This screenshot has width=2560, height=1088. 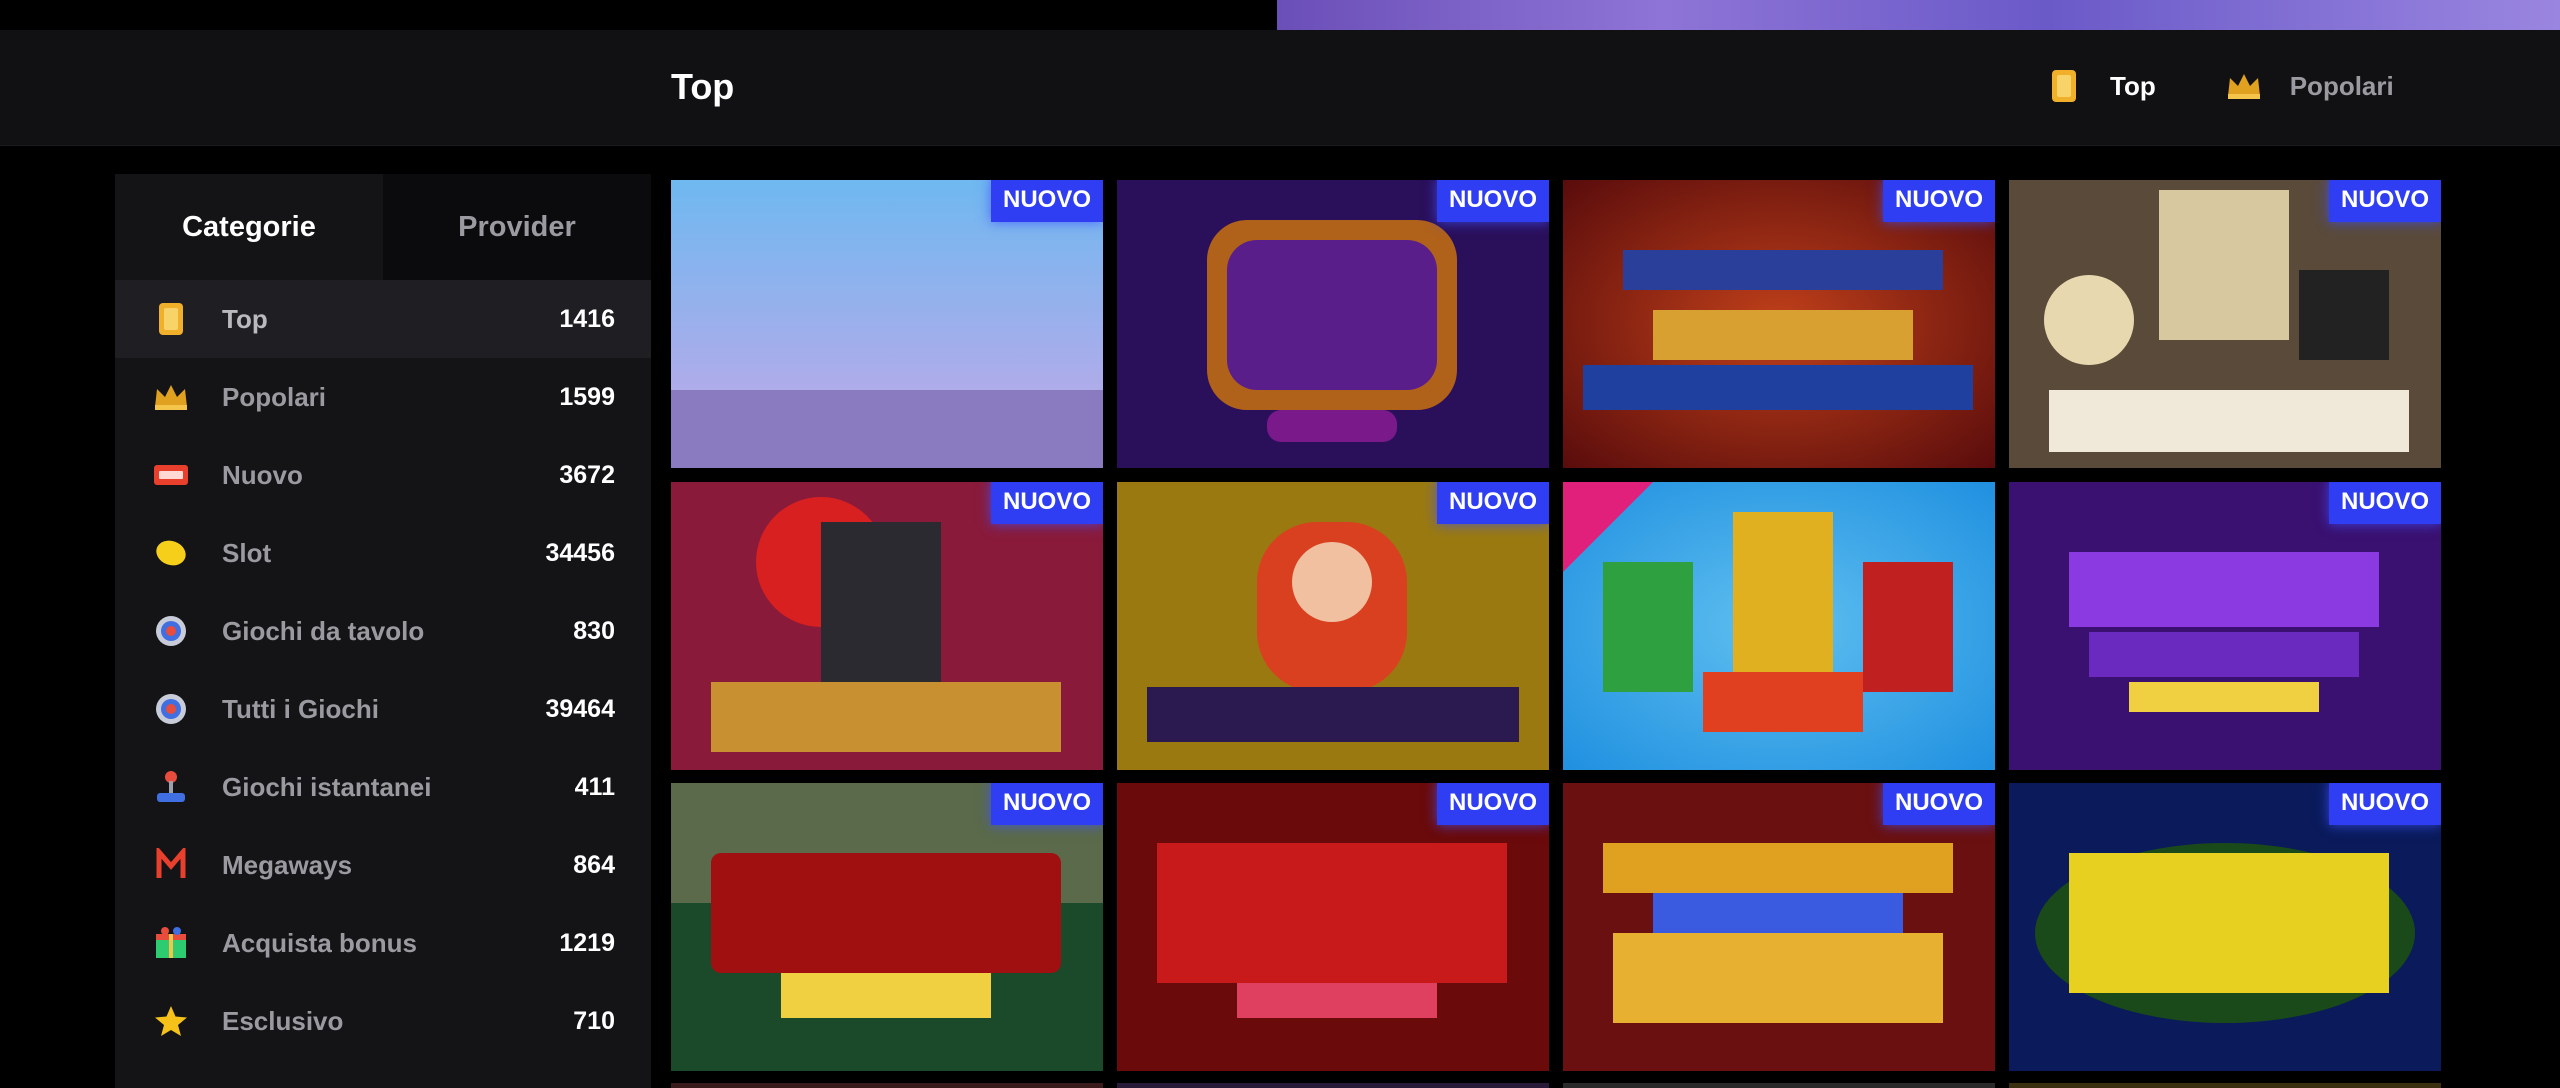 What do you see at coordinates (247, 552) in the screenshot?
I see `category-label: Slot` at bounding box center [247, 552].